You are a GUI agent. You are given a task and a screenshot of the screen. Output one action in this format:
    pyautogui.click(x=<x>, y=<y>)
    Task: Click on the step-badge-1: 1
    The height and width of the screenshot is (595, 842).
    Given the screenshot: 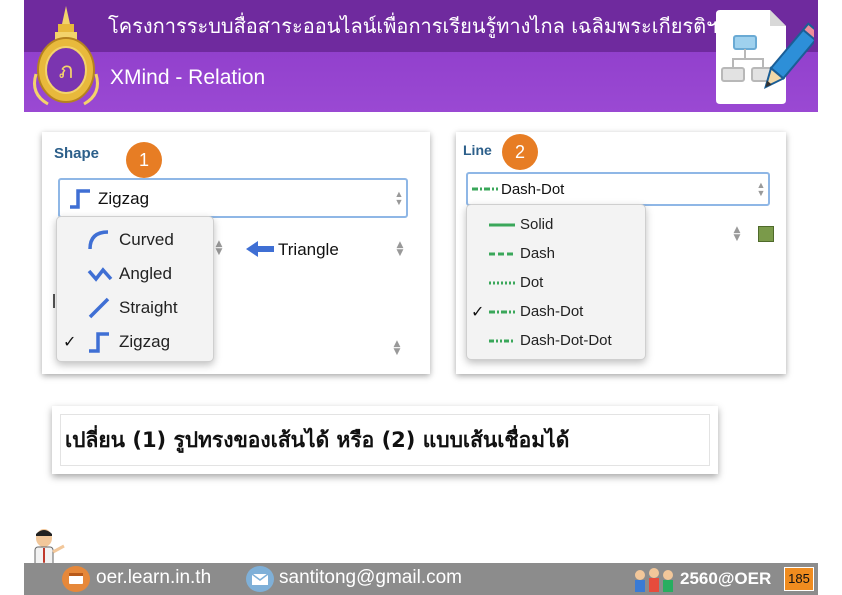 What is the action you would take?
    pyautogui.click(x=144, y=160)
    